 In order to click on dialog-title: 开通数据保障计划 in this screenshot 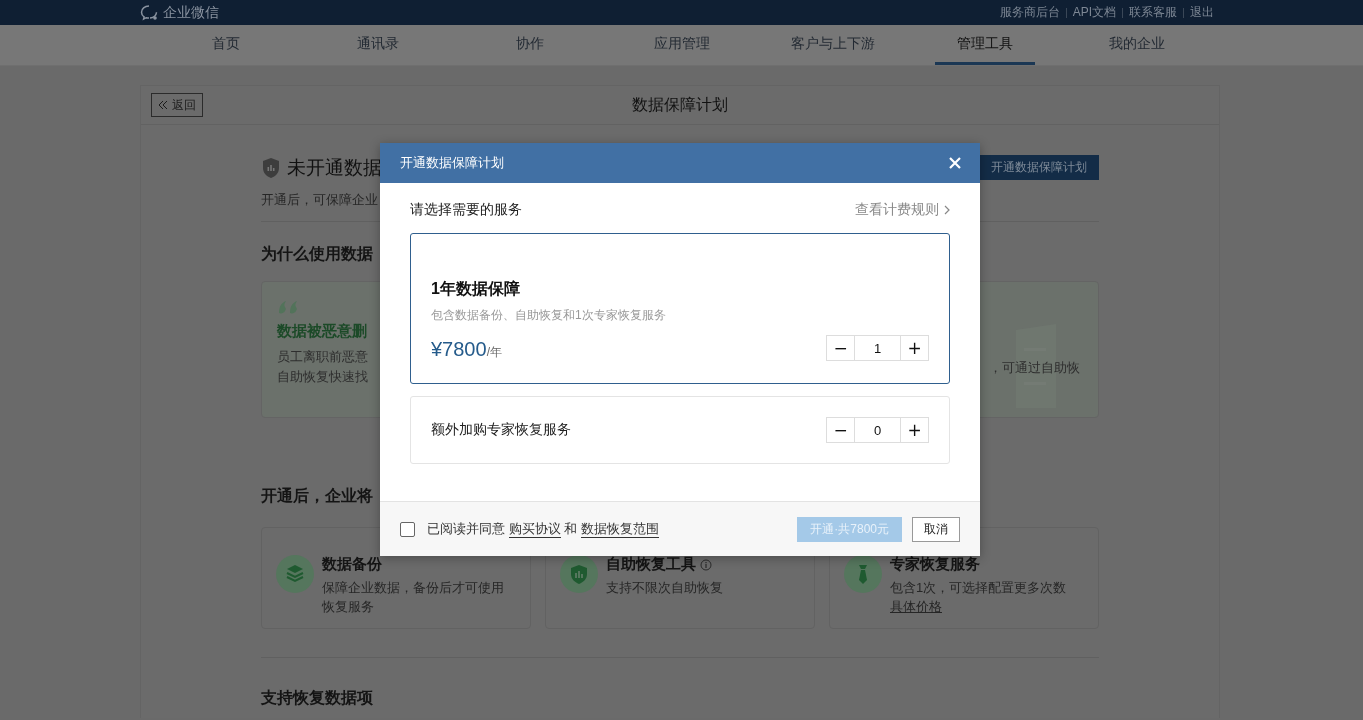, I will do `click(452, 163)`.